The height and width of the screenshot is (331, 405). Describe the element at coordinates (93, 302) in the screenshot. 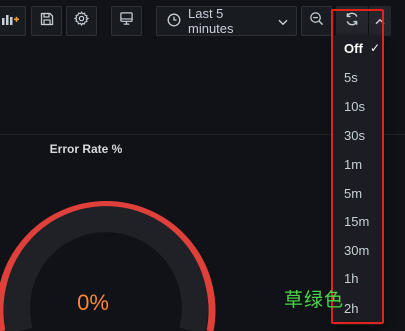

I see `gauge-value: 0%` at that location.